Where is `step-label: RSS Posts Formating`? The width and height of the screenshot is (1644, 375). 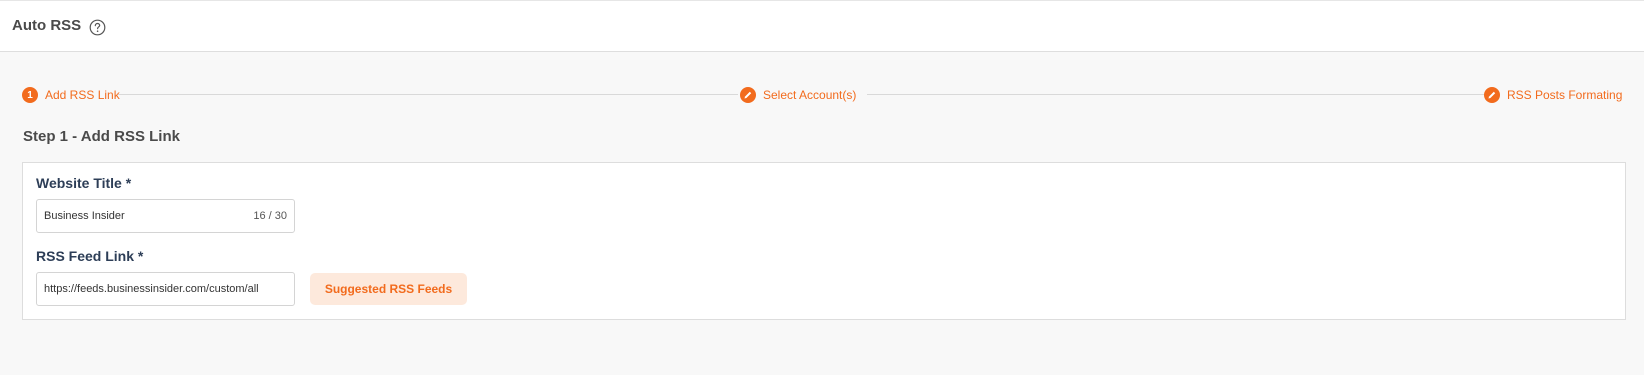
step-label: RSS Posts Formating is located at coordinates (1565, 95).